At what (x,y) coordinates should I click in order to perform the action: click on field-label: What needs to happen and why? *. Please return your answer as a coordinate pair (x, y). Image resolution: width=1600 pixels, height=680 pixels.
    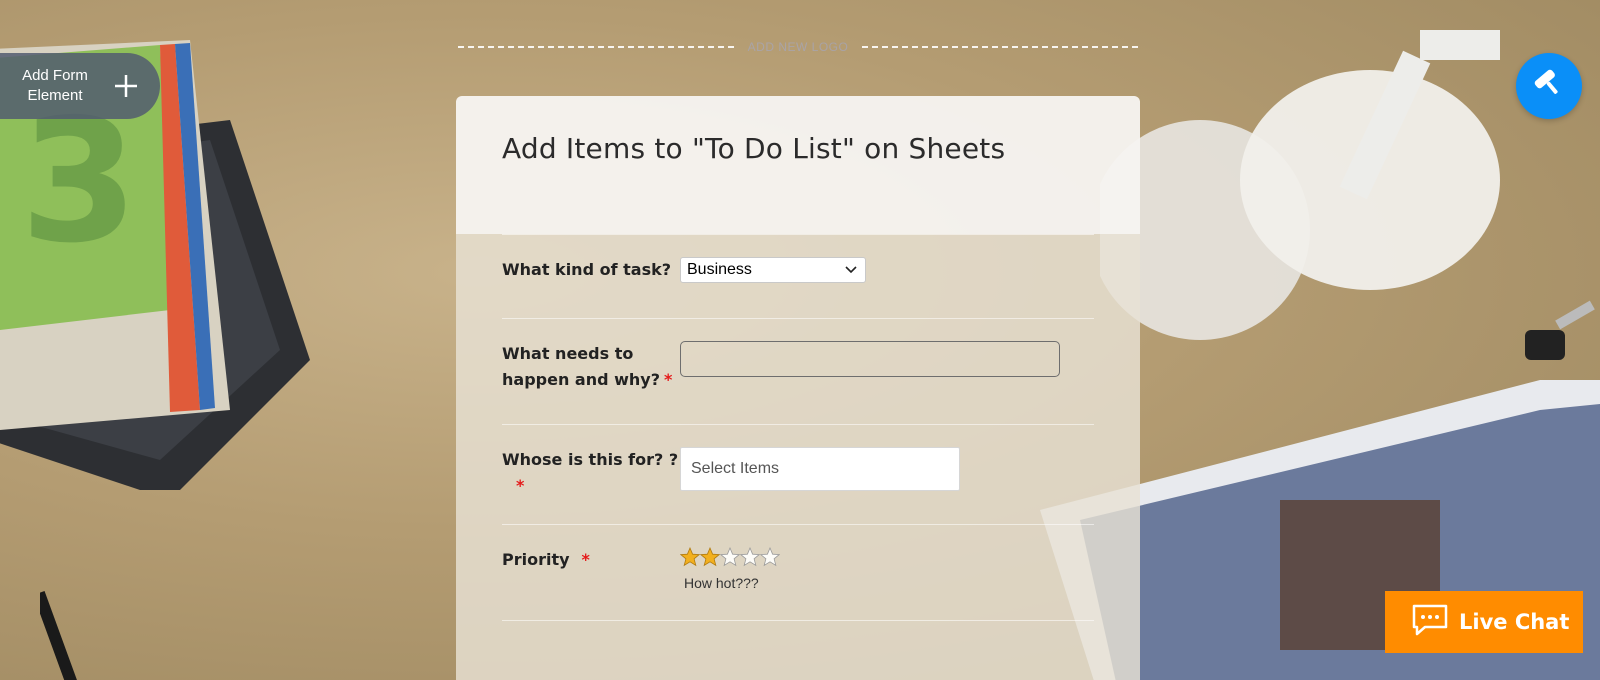
    Looking at the image, I should click on (591, 382).